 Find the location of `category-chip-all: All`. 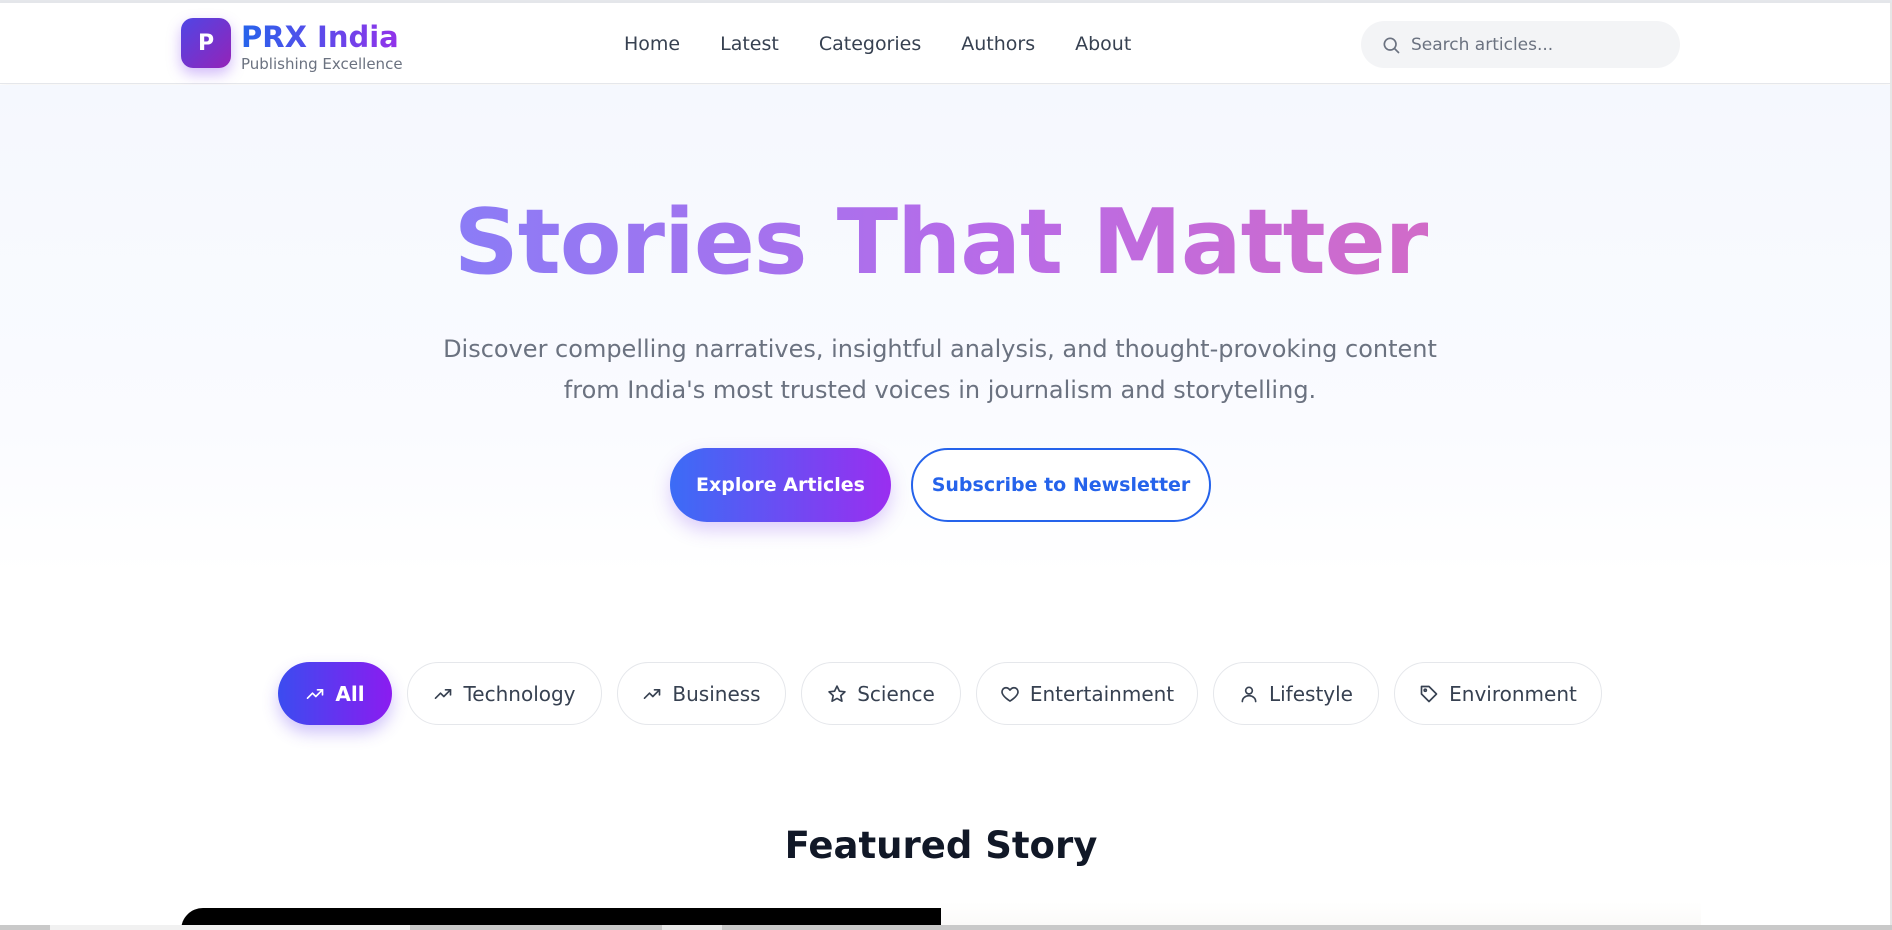

category-chip-all: All is located at coordinates (335, 693).